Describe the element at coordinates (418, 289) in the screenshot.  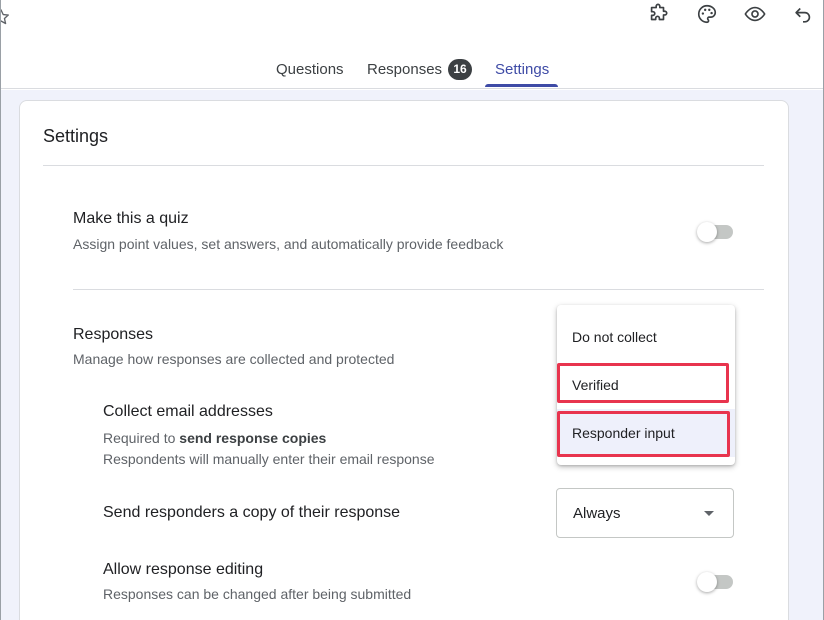
I see `quiz-divider` at that location.